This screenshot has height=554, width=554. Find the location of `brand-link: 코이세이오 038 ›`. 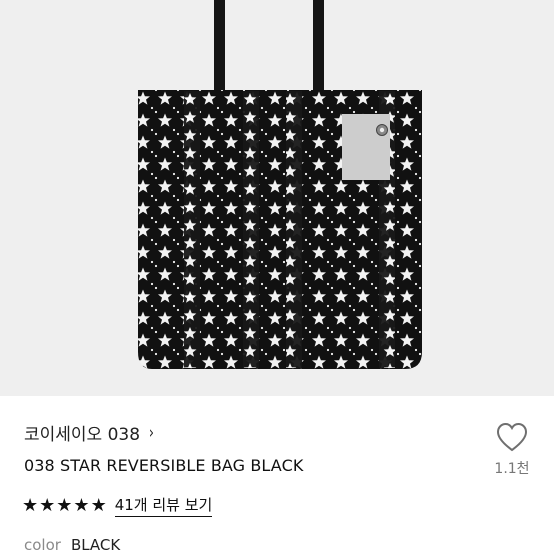

brand-link: 코이세이오 038 › is located at coordinates (89, 433).